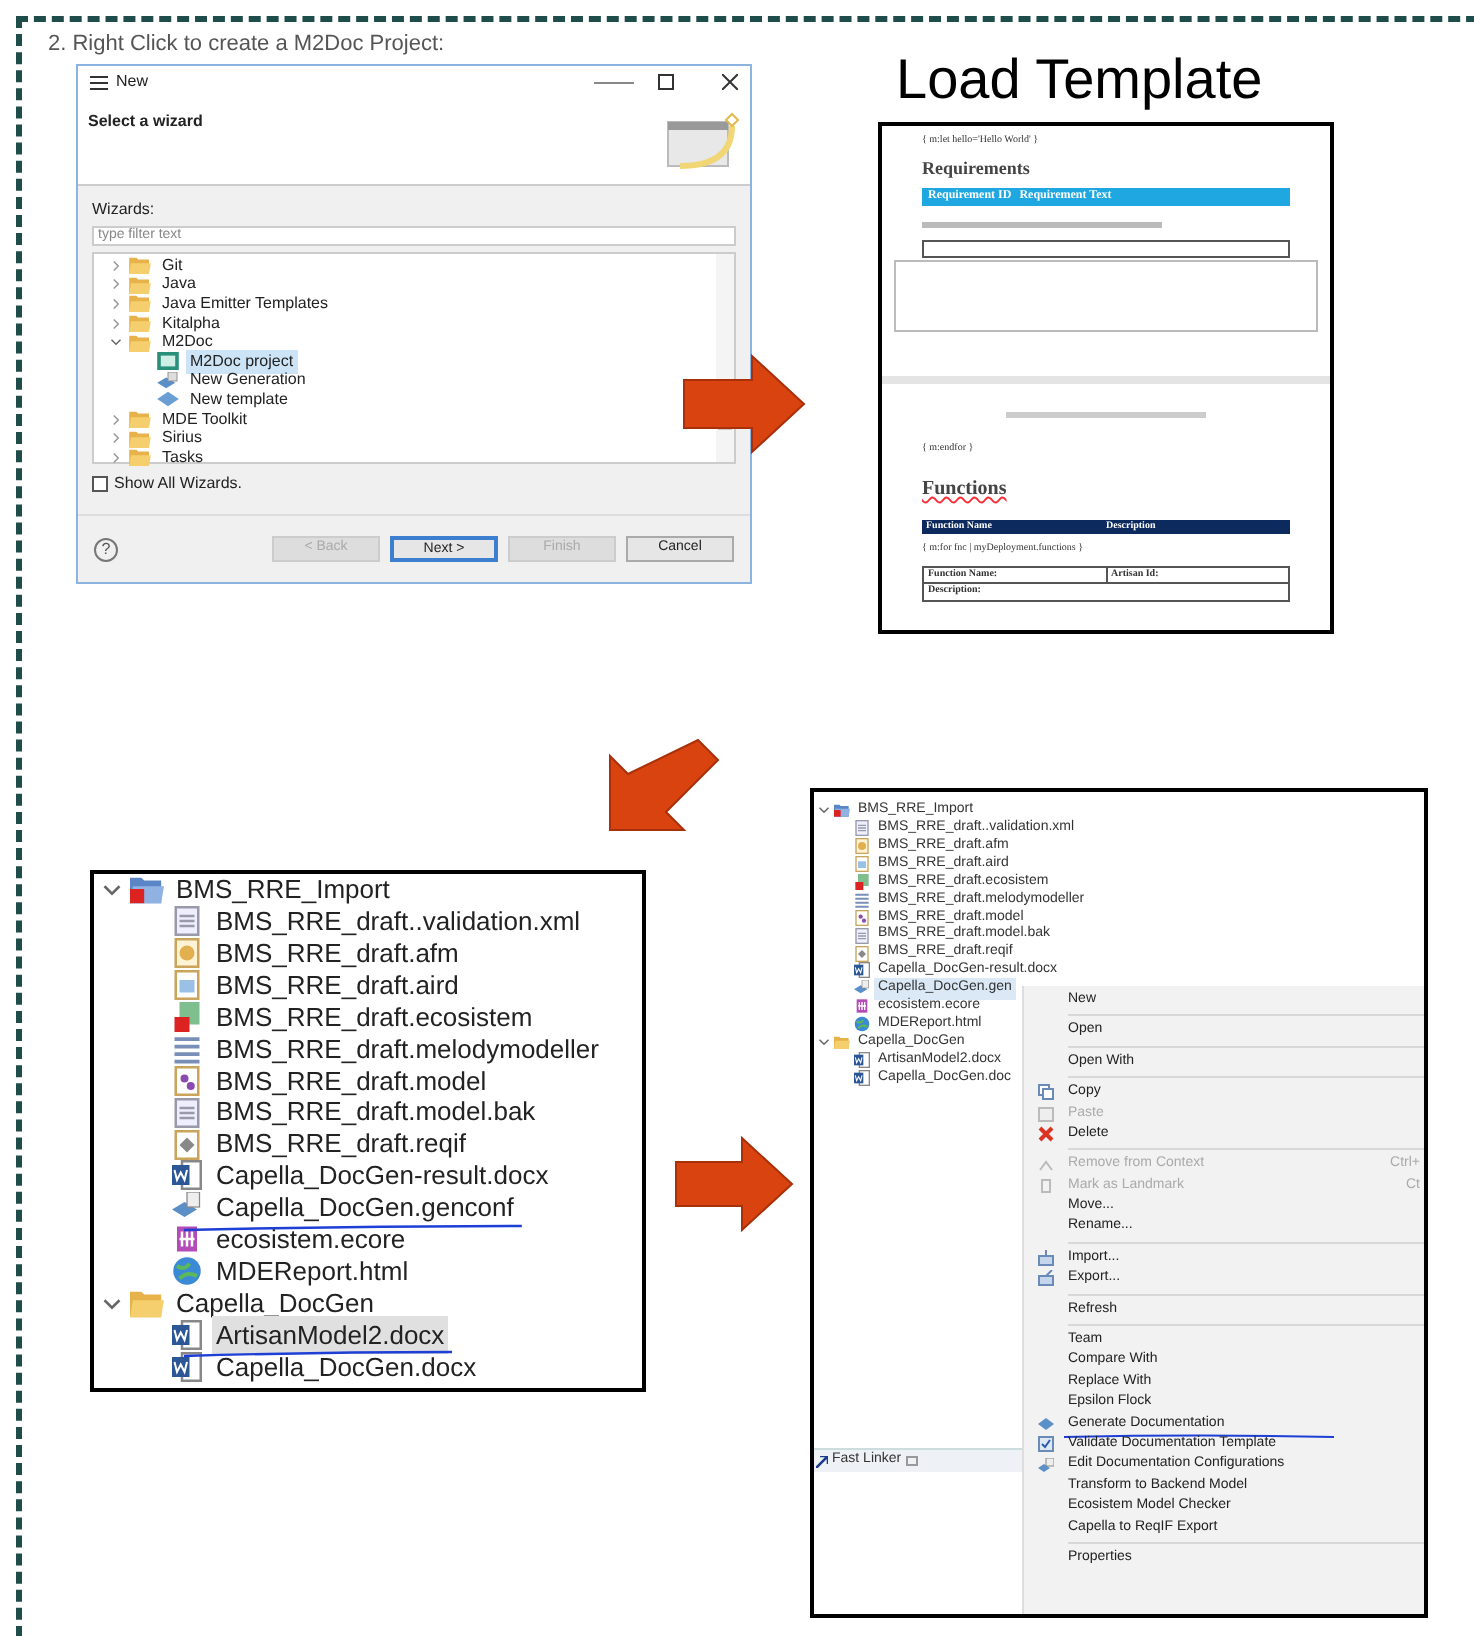 The image size is (1474, 1636). What do you see at coordinates (248, 380) in the screenshot?
I see `tree-item: New Generation` at bounding box center [248, 380].